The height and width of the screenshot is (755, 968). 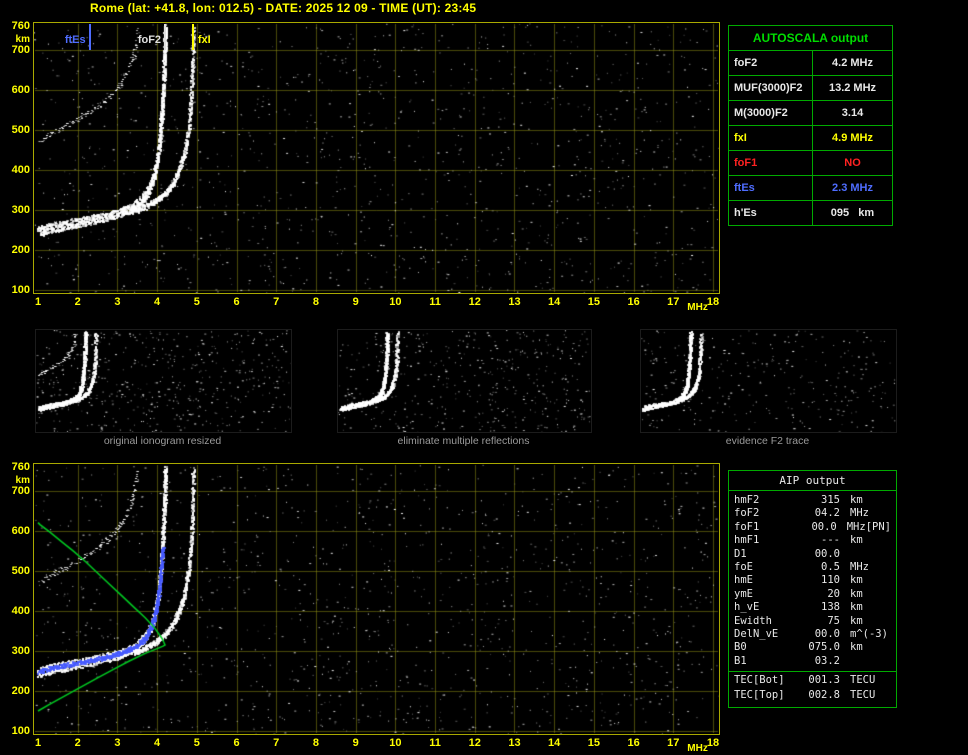 I want to click on aip-param-value: 138, so click(x=830, y=607).